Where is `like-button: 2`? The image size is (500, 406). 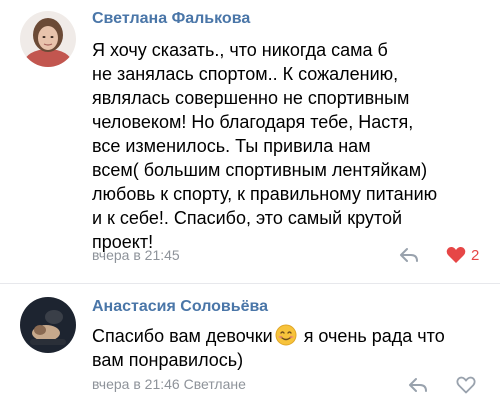 like-button: 2 is located at coordinates (462, 255).